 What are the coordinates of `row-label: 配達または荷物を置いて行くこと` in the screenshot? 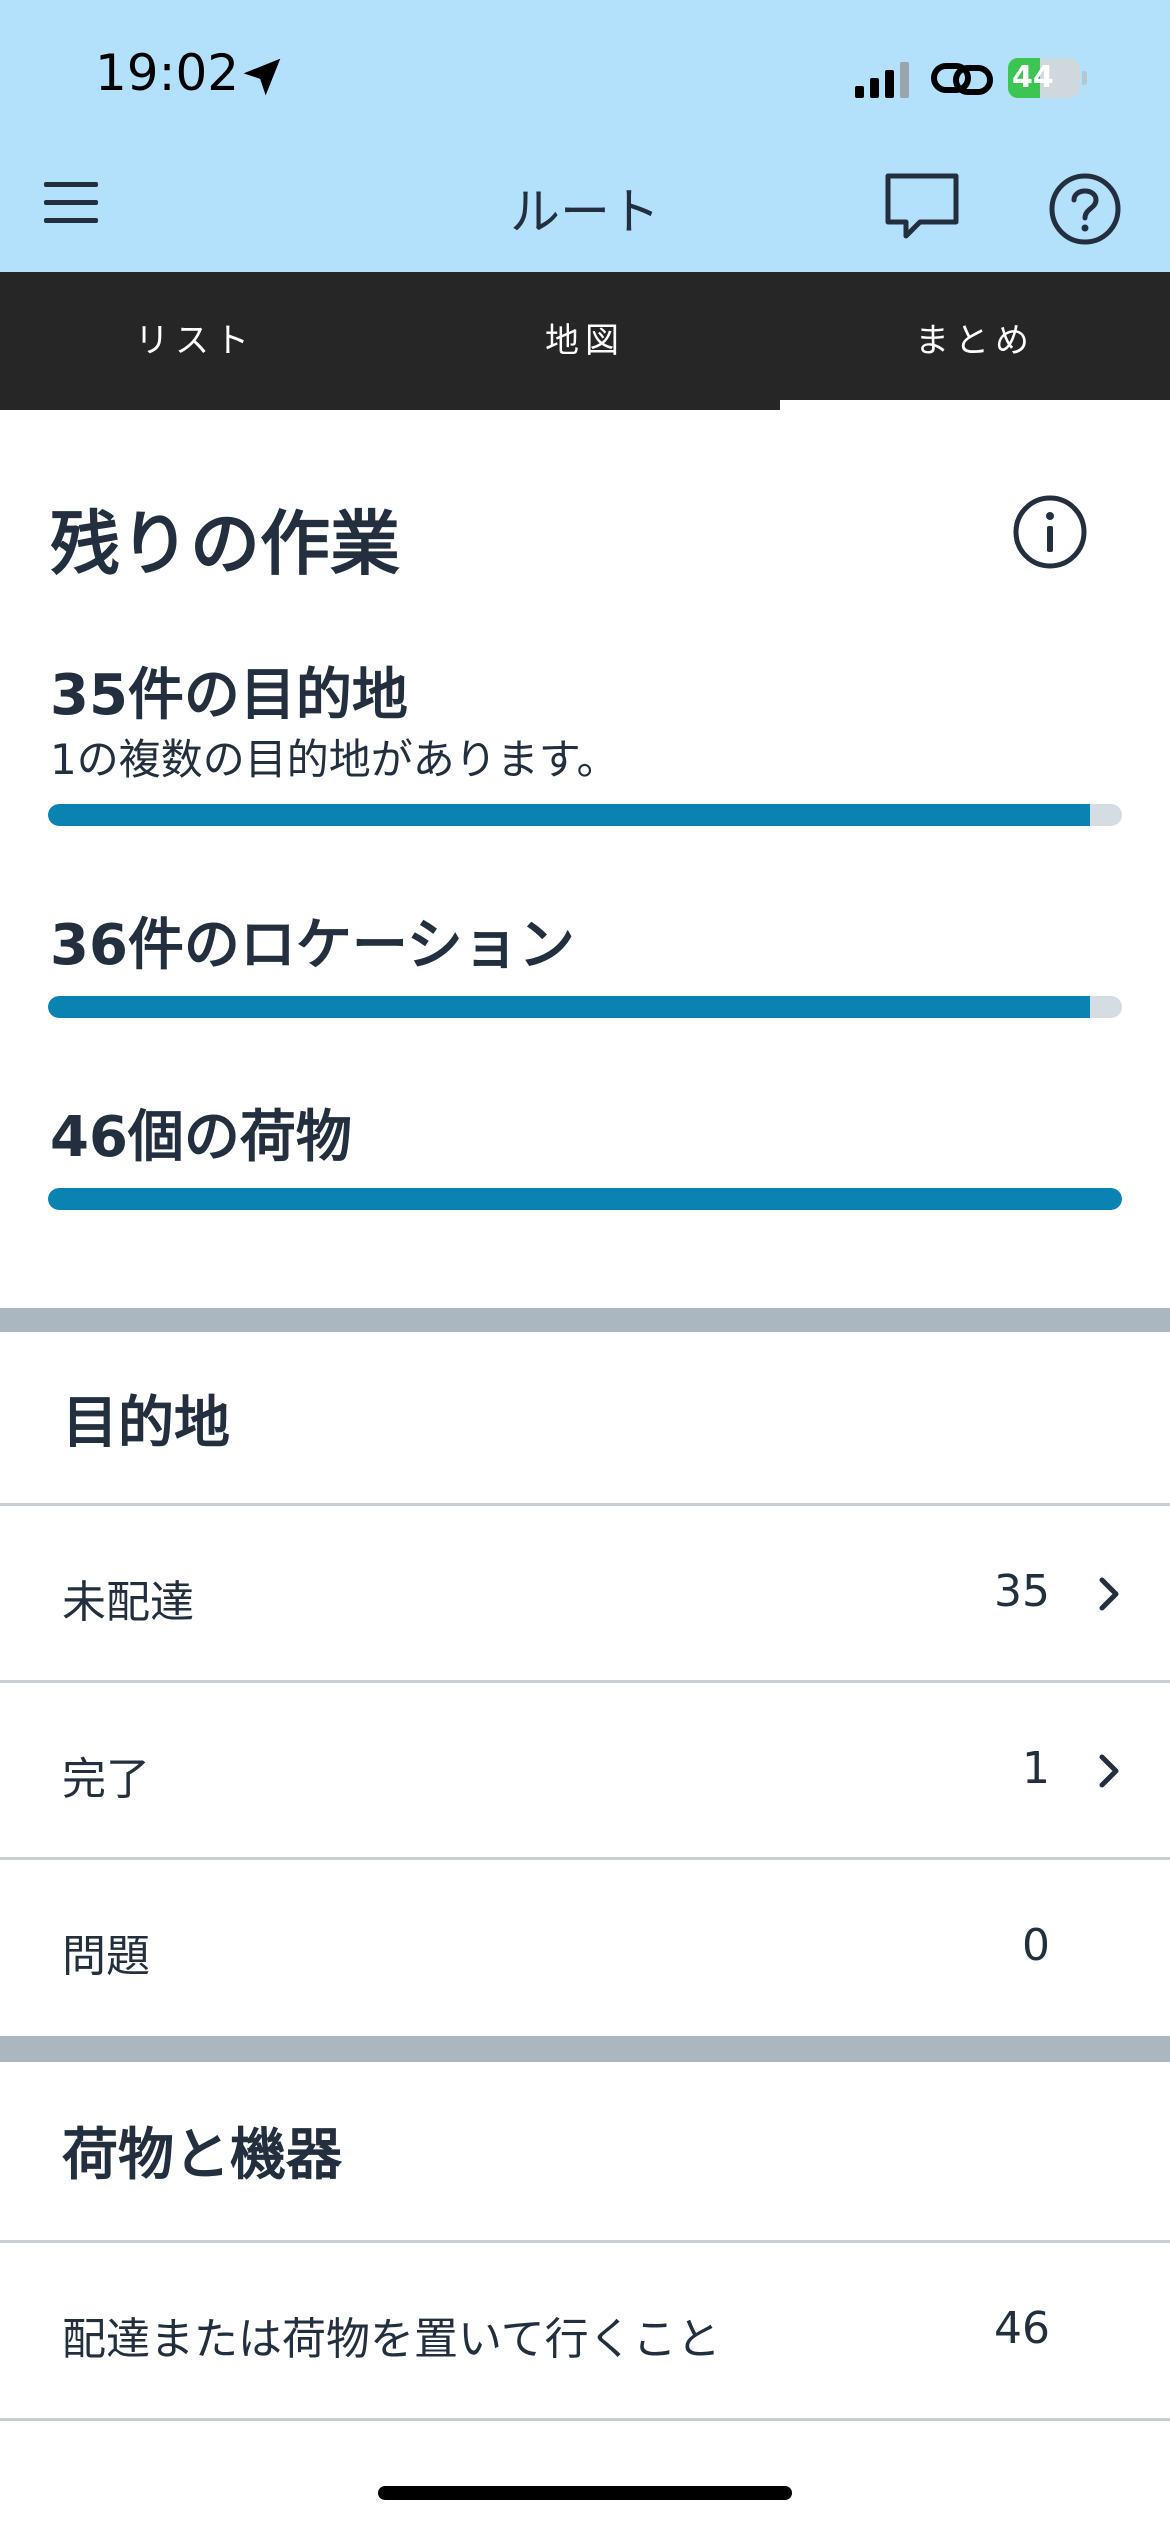 It's located at (391, 2339).